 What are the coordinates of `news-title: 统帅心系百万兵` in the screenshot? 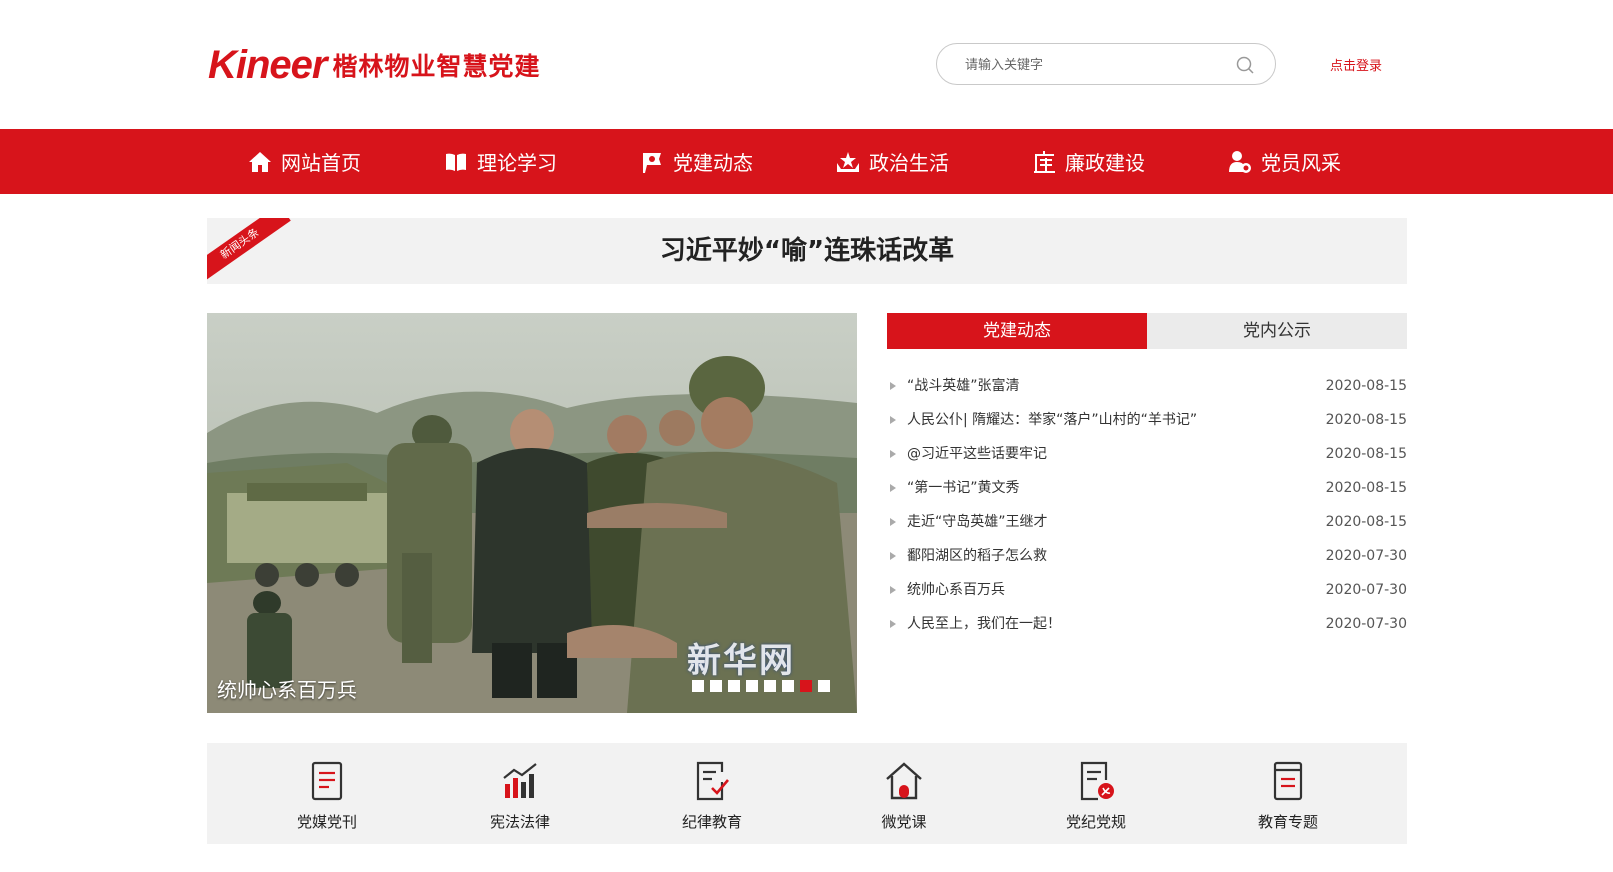 It's located at (956, 590).